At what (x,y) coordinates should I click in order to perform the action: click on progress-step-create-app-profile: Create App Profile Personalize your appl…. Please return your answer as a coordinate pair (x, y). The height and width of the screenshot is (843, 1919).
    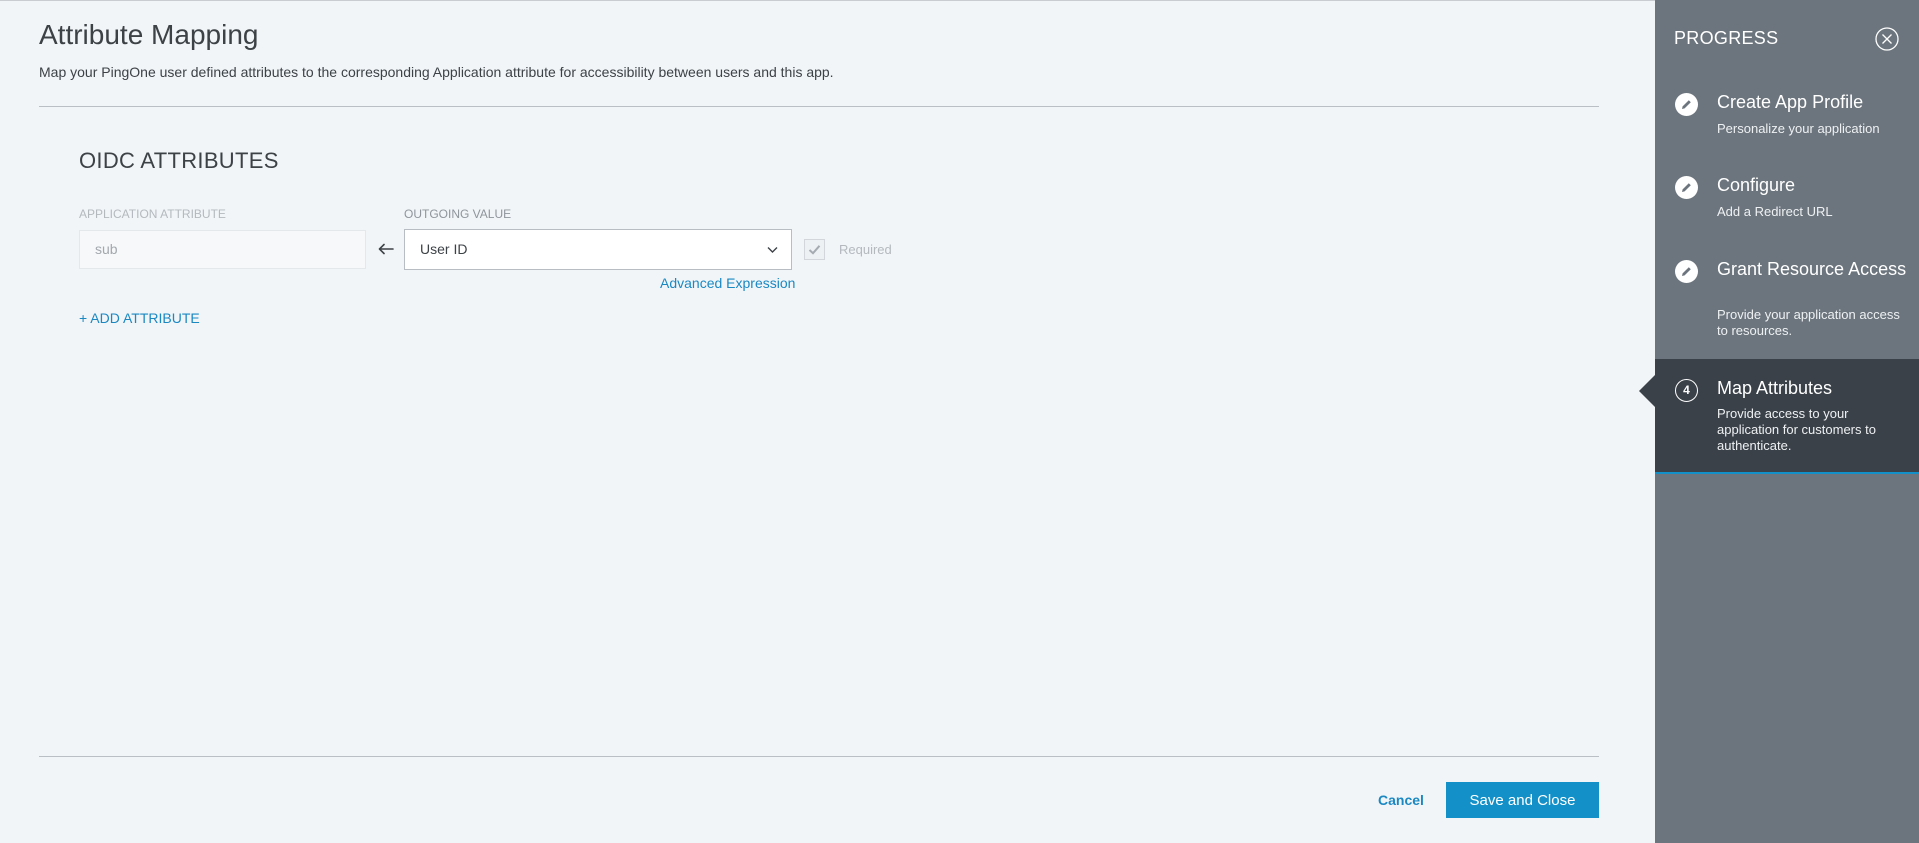
    Looking at the image, I should click on (1787, 115).